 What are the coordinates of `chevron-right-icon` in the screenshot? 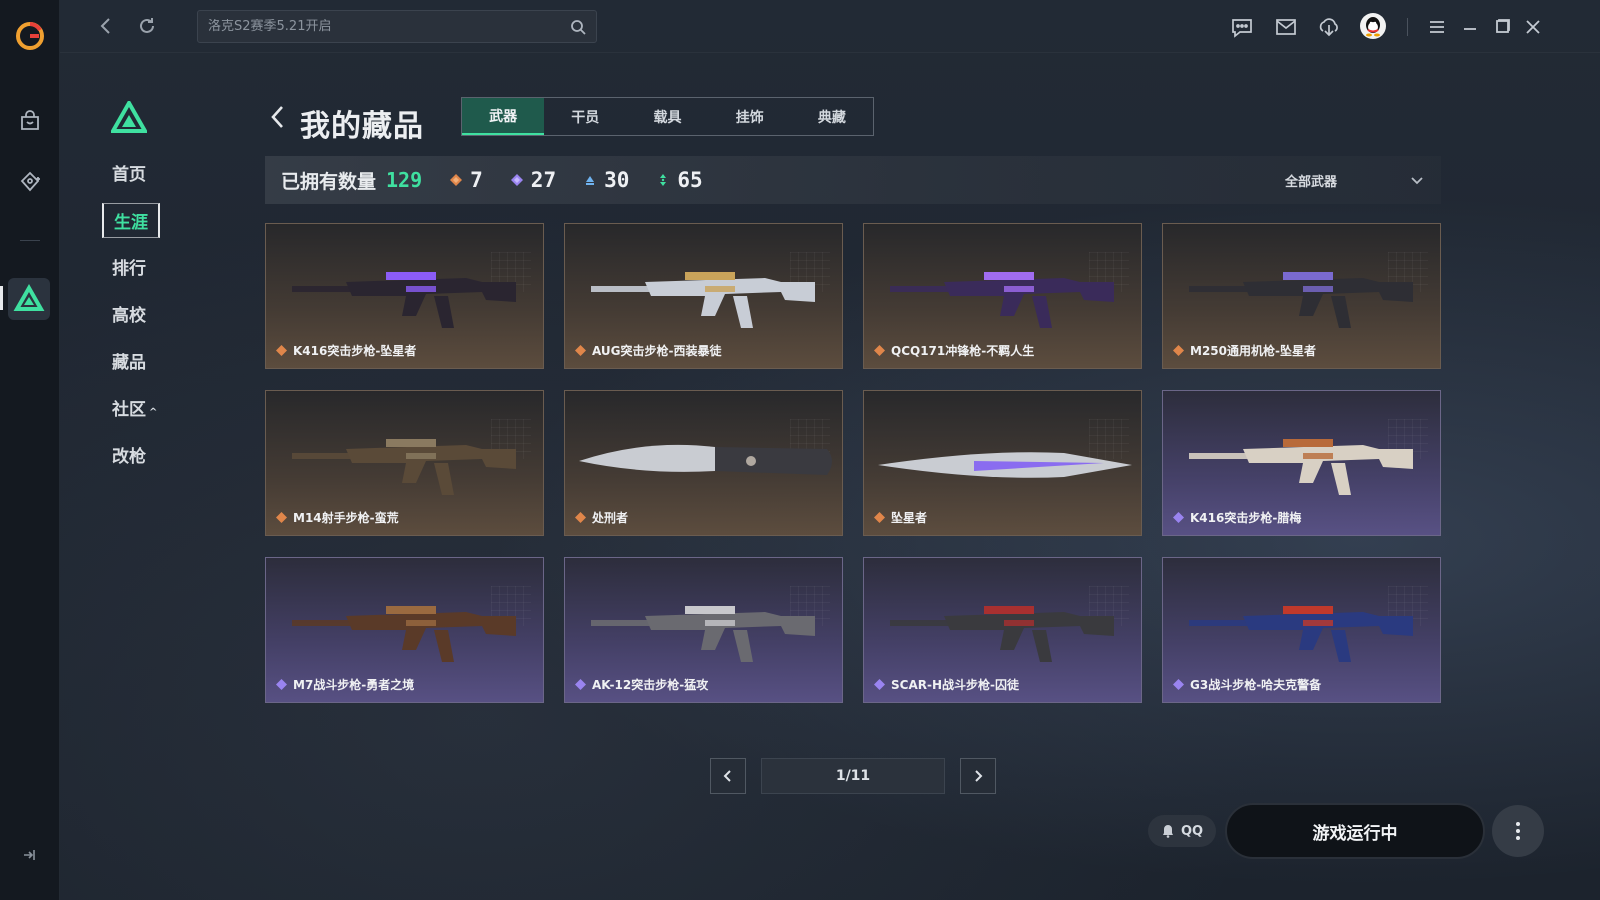 It's located at (979, 776).